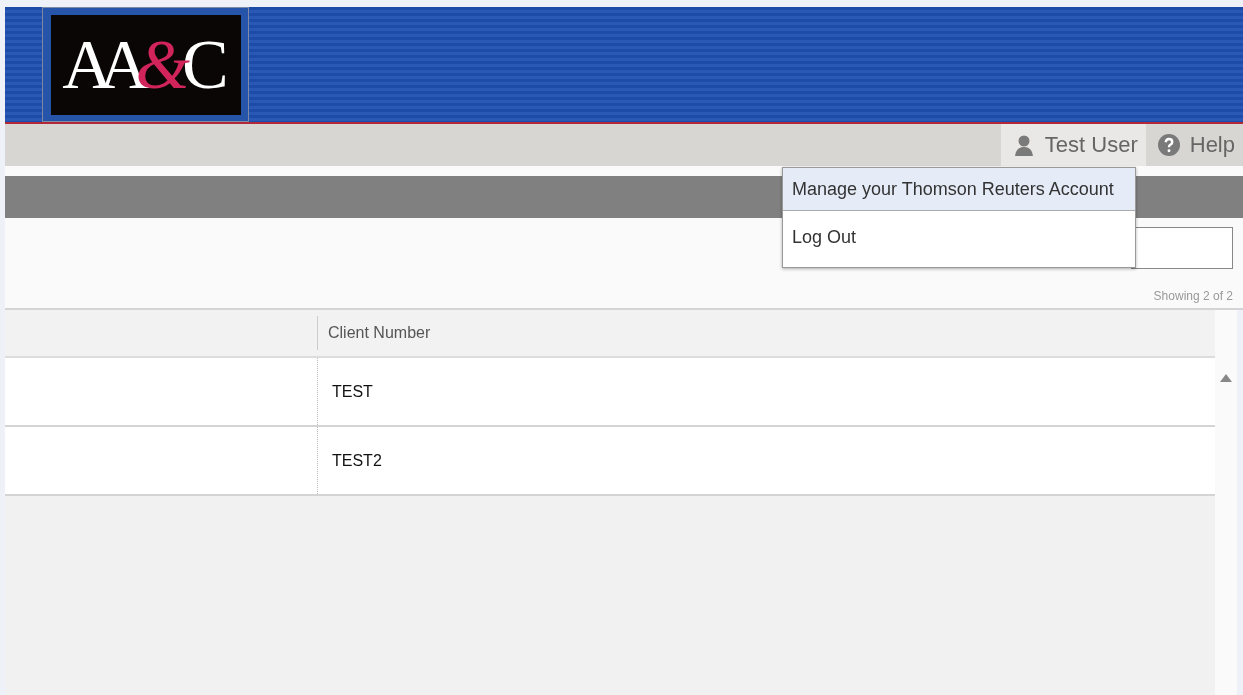  Describe the element at coordinates (1226, 378) in the screenshot. I see `scroll-up-icon` at that location.